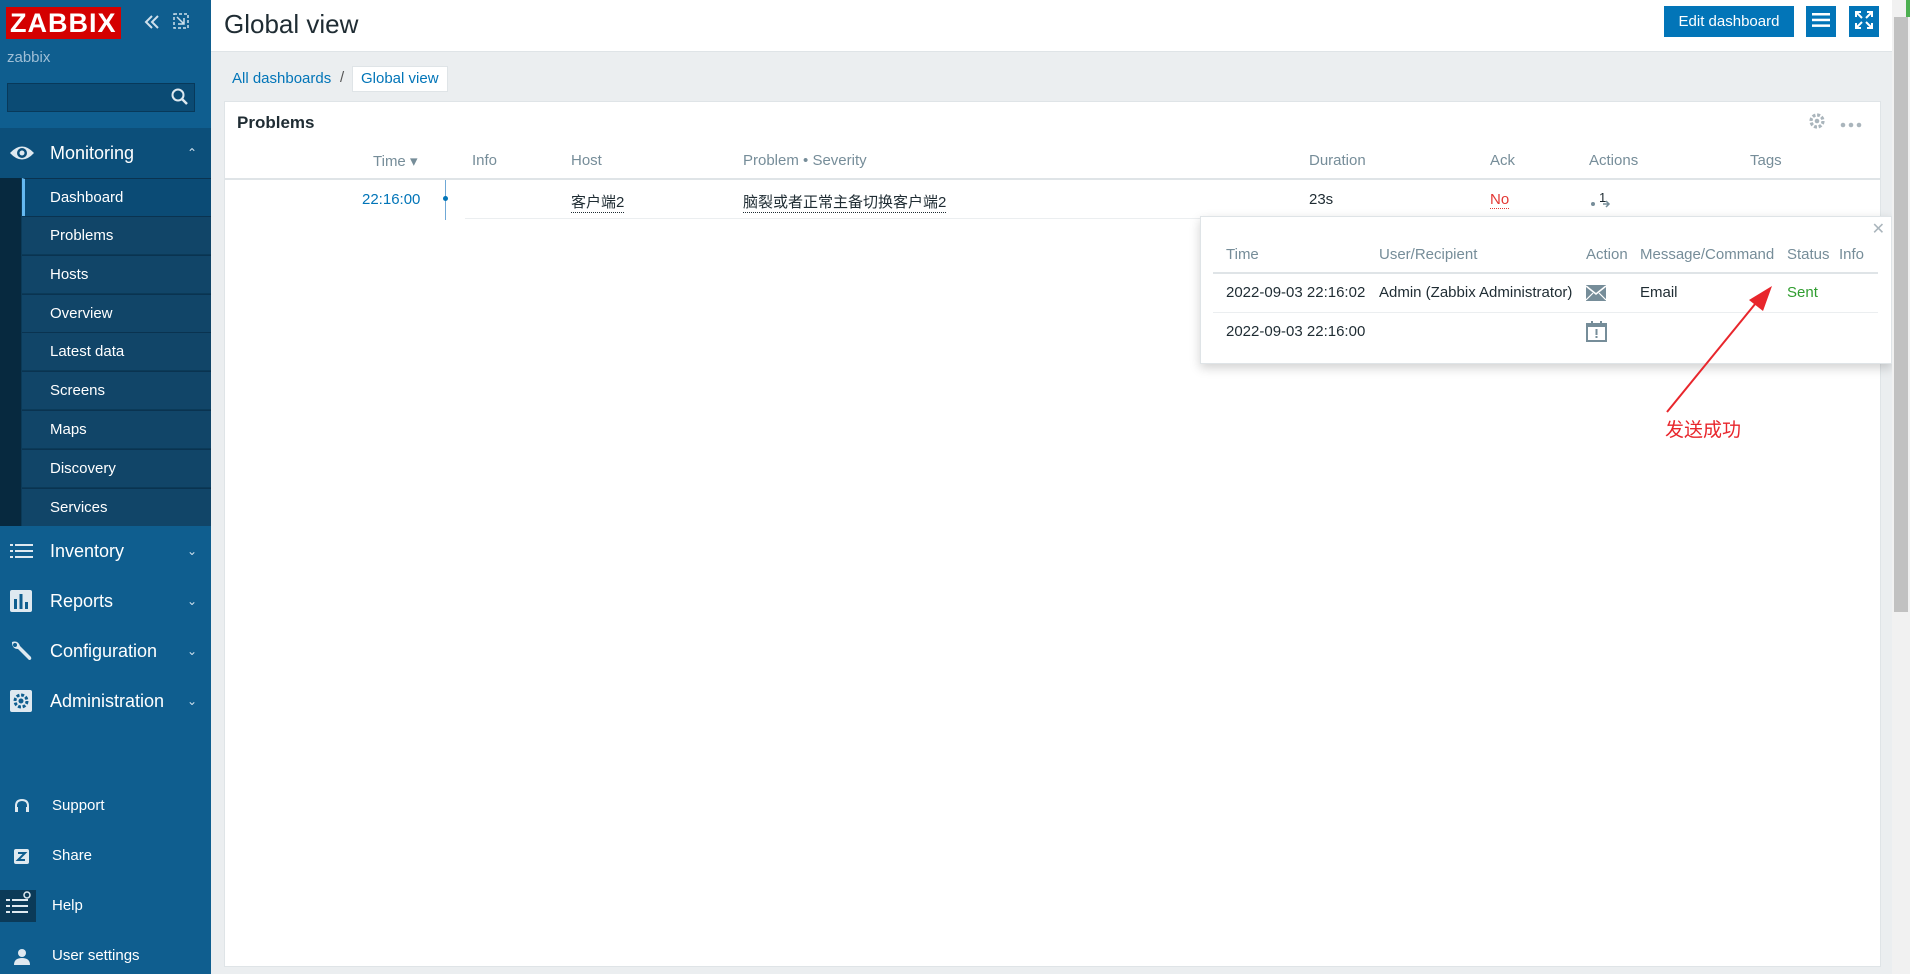 This screenshot has width=1910, height=974. What do you see at coordinates (116, 468) in the screenshot?
I see `sidebar-item-discovery: Discovery` at bounding box center [116, 468].